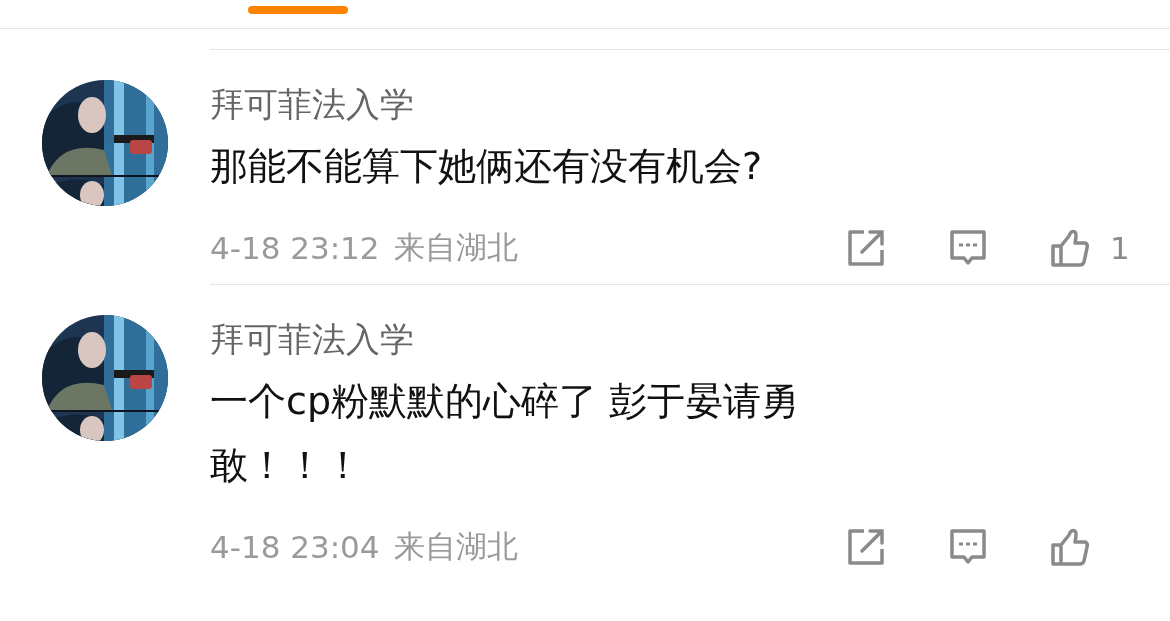 This screenshot has width=1170, height=621. Describe the element at coordinates (295, 248) in the screenshot. I see `timestamp: 4-18 23:12` at that location.